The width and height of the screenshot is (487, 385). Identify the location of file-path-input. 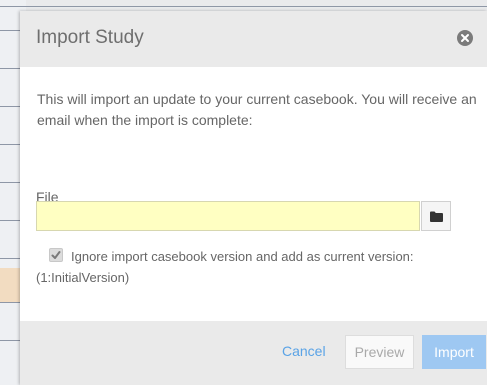
(228, 216).